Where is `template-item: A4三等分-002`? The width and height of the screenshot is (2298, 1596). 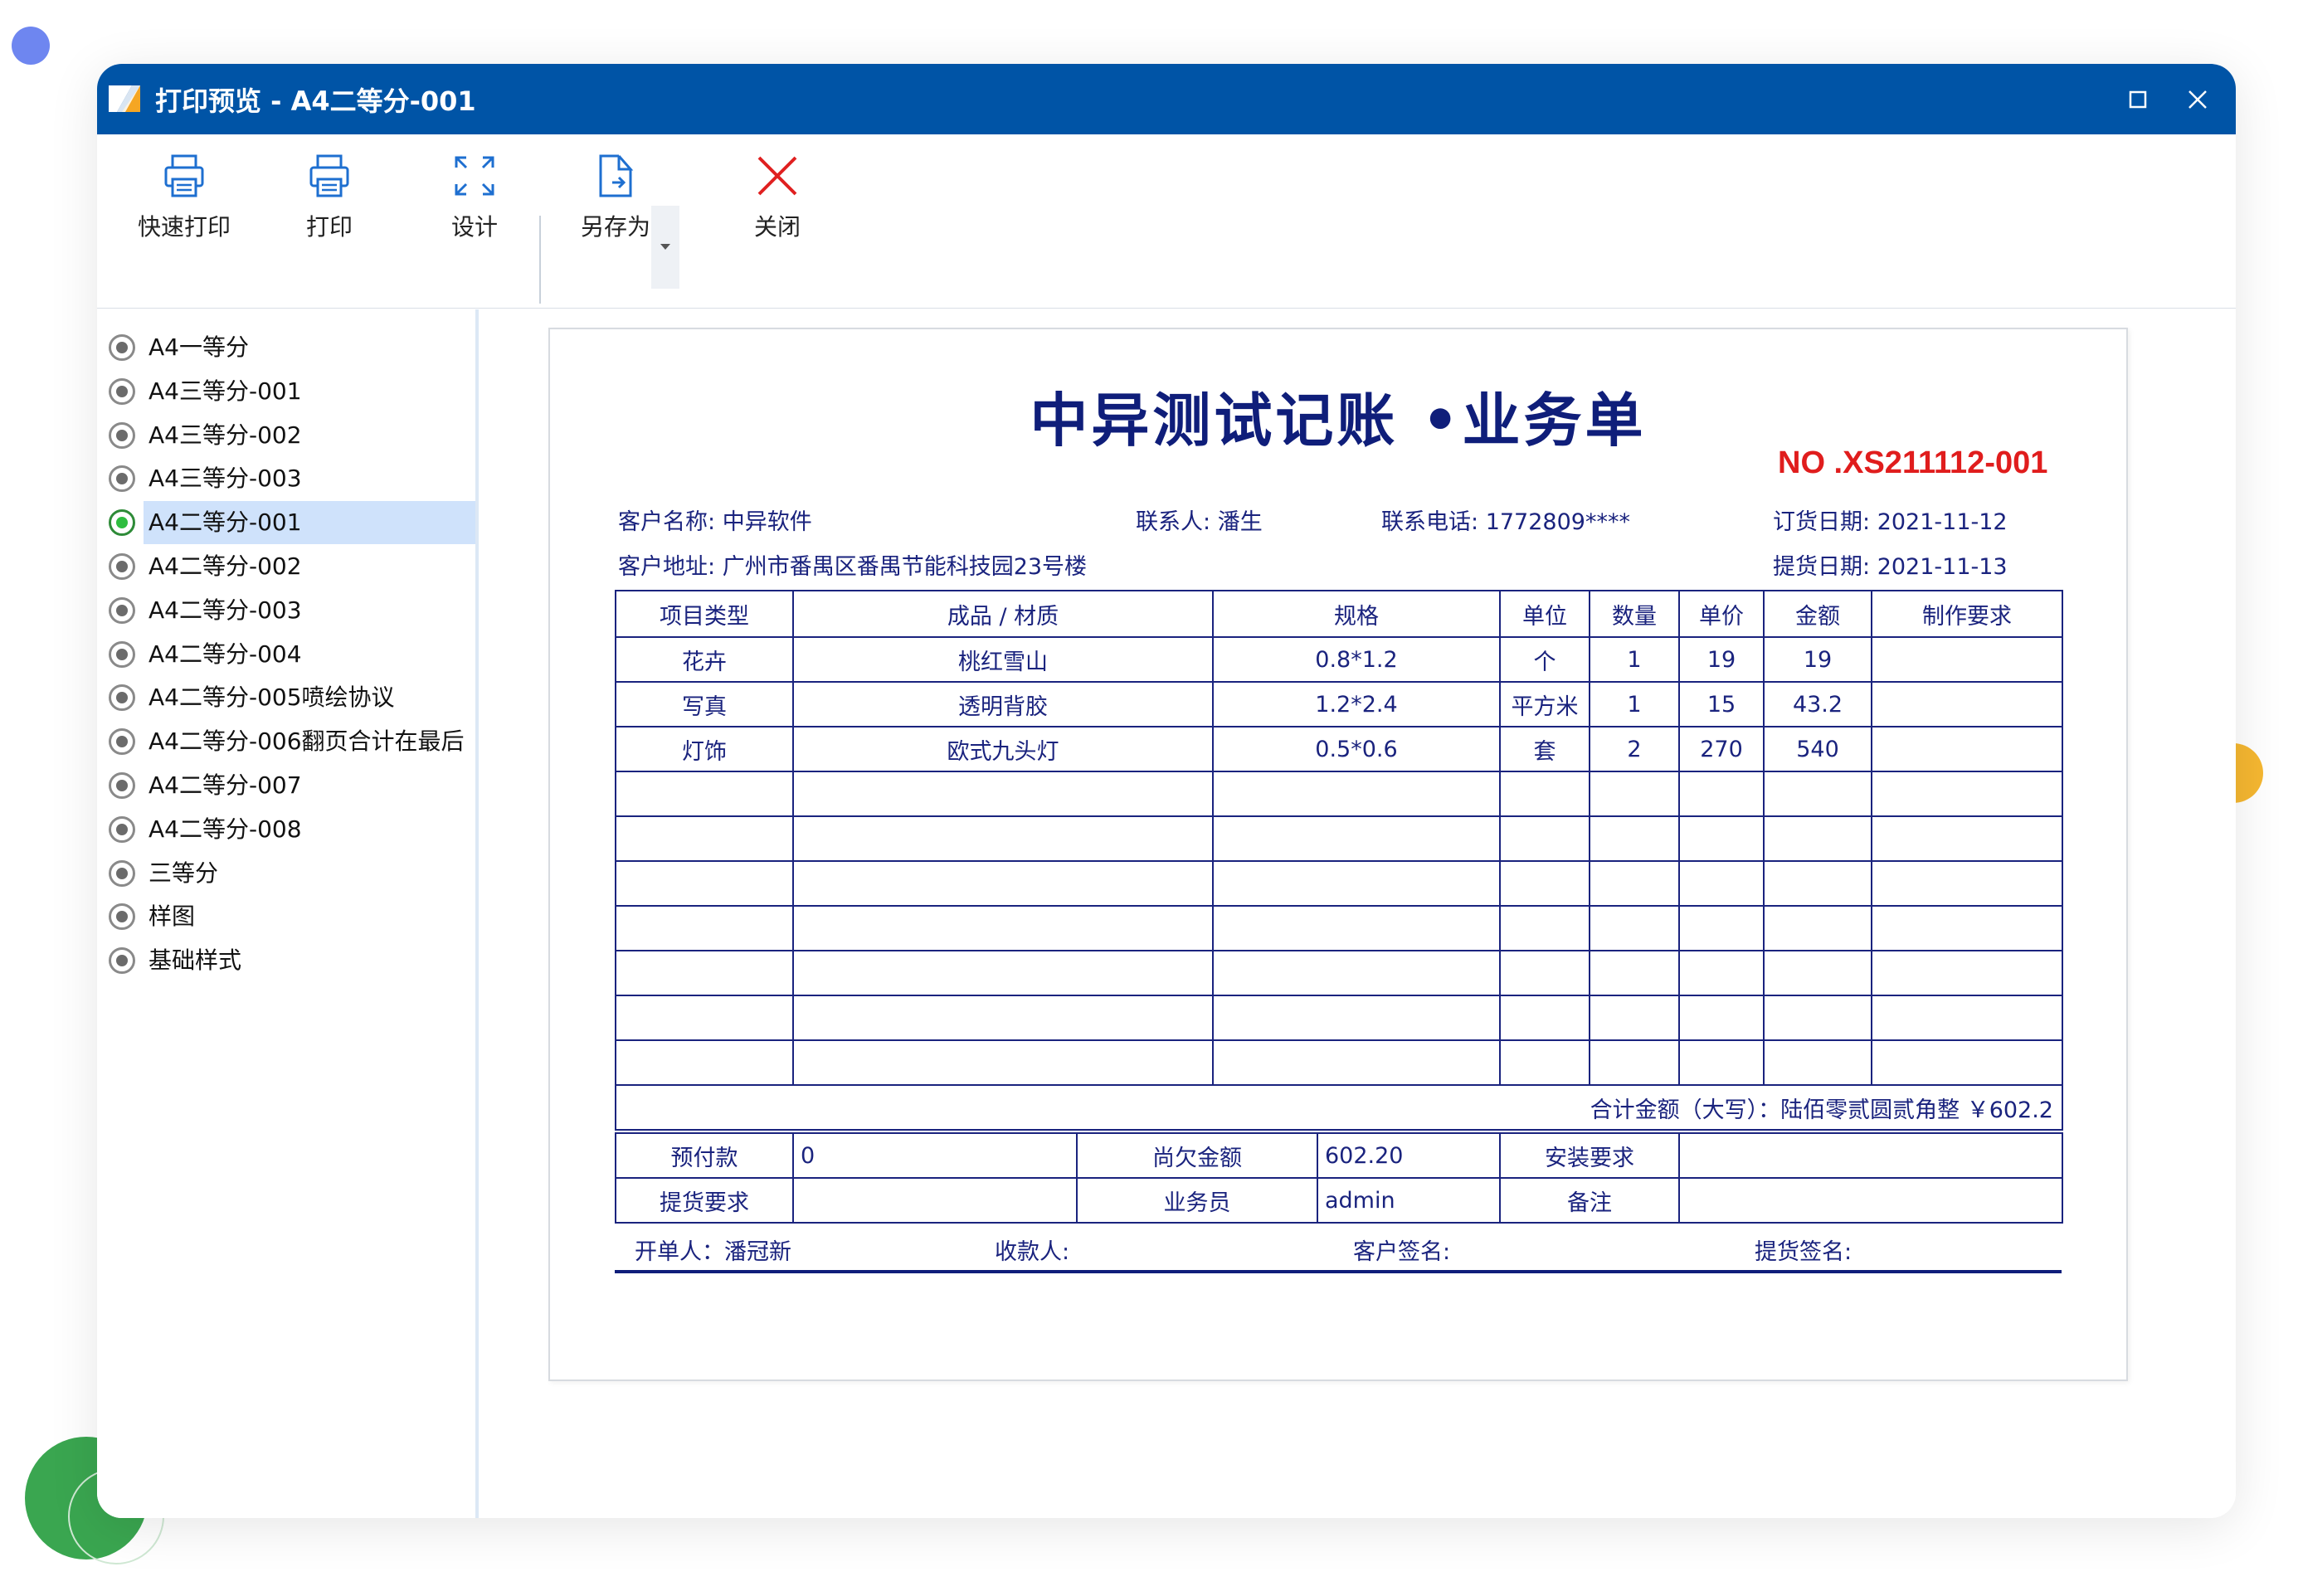
template-item: A4三等分-002 is located at coordinates (292, 436).